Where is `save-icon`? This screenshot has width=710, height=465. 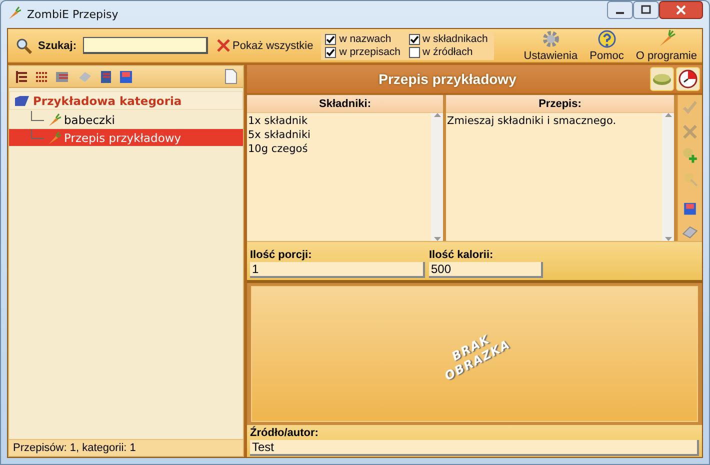 save-icon is located at coordinates (126, 77).